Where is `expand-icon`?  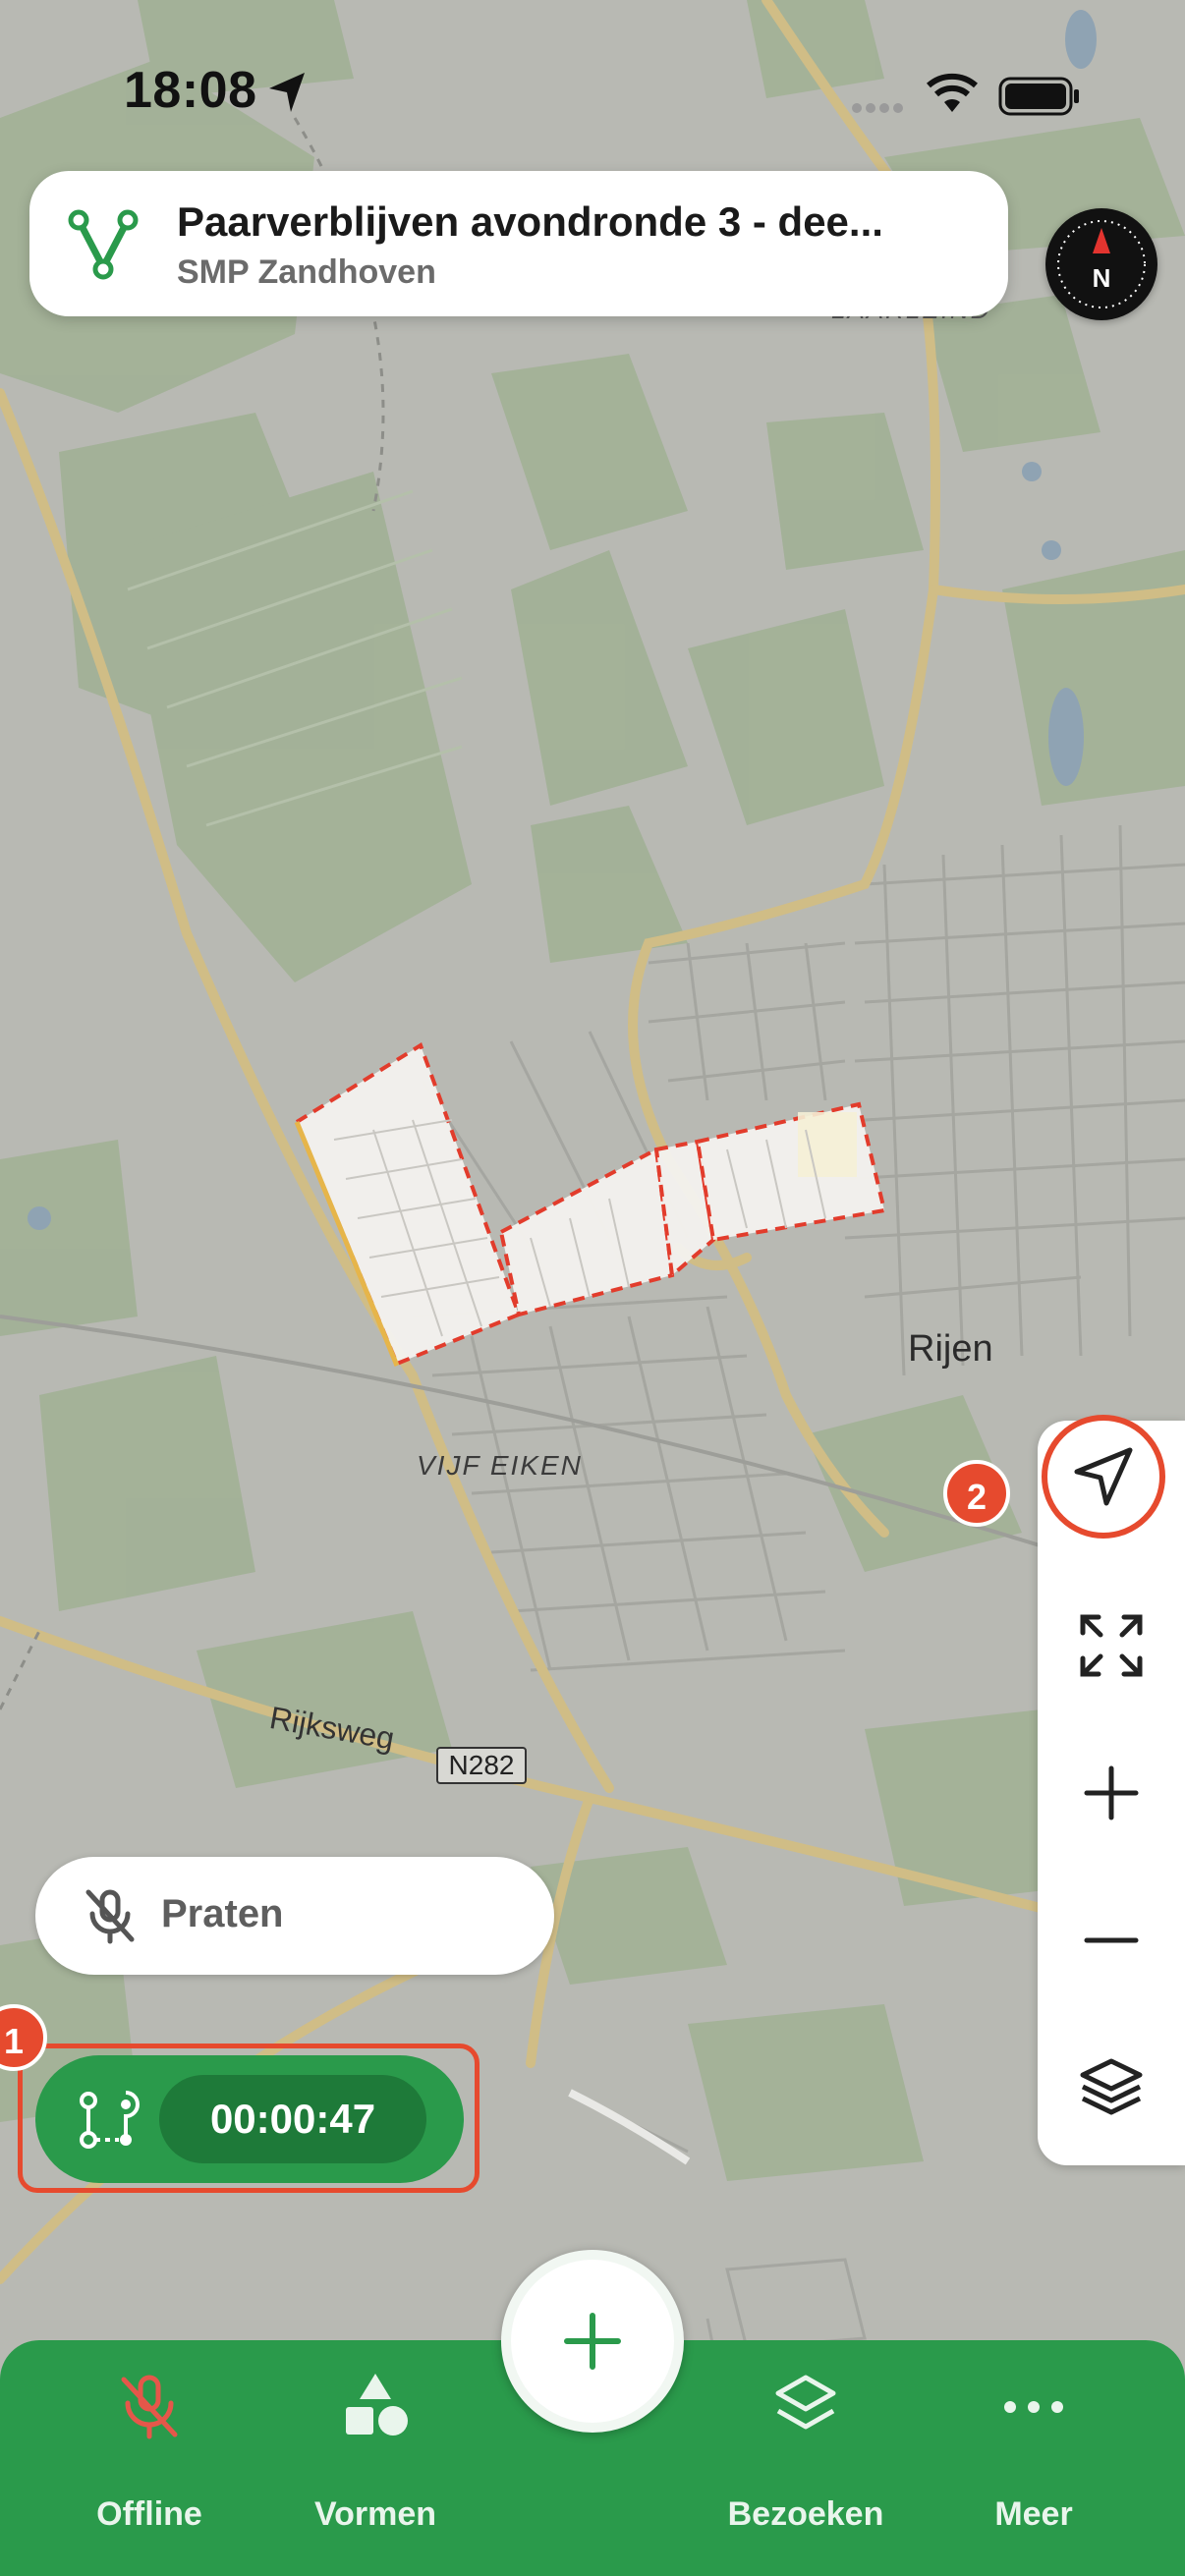 expand-icon is located at coordinates (1111, 1645).